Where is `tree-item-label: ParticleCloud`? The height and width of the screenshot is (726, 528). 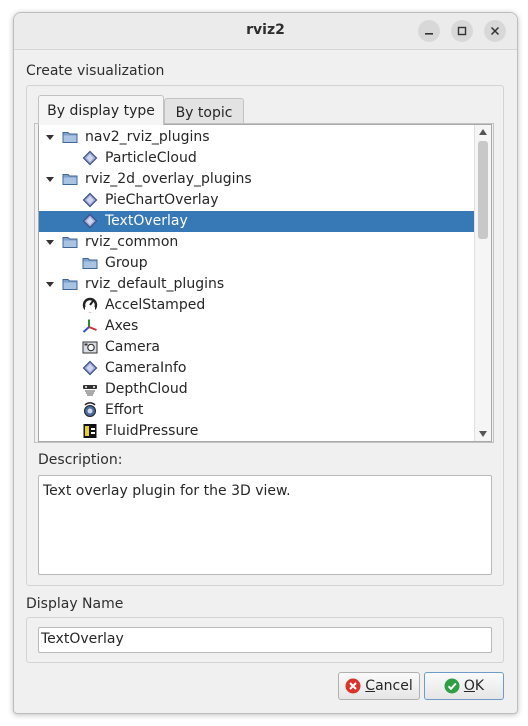
tree-item-label: ParticleCloud is located at coordinates (151, 158).